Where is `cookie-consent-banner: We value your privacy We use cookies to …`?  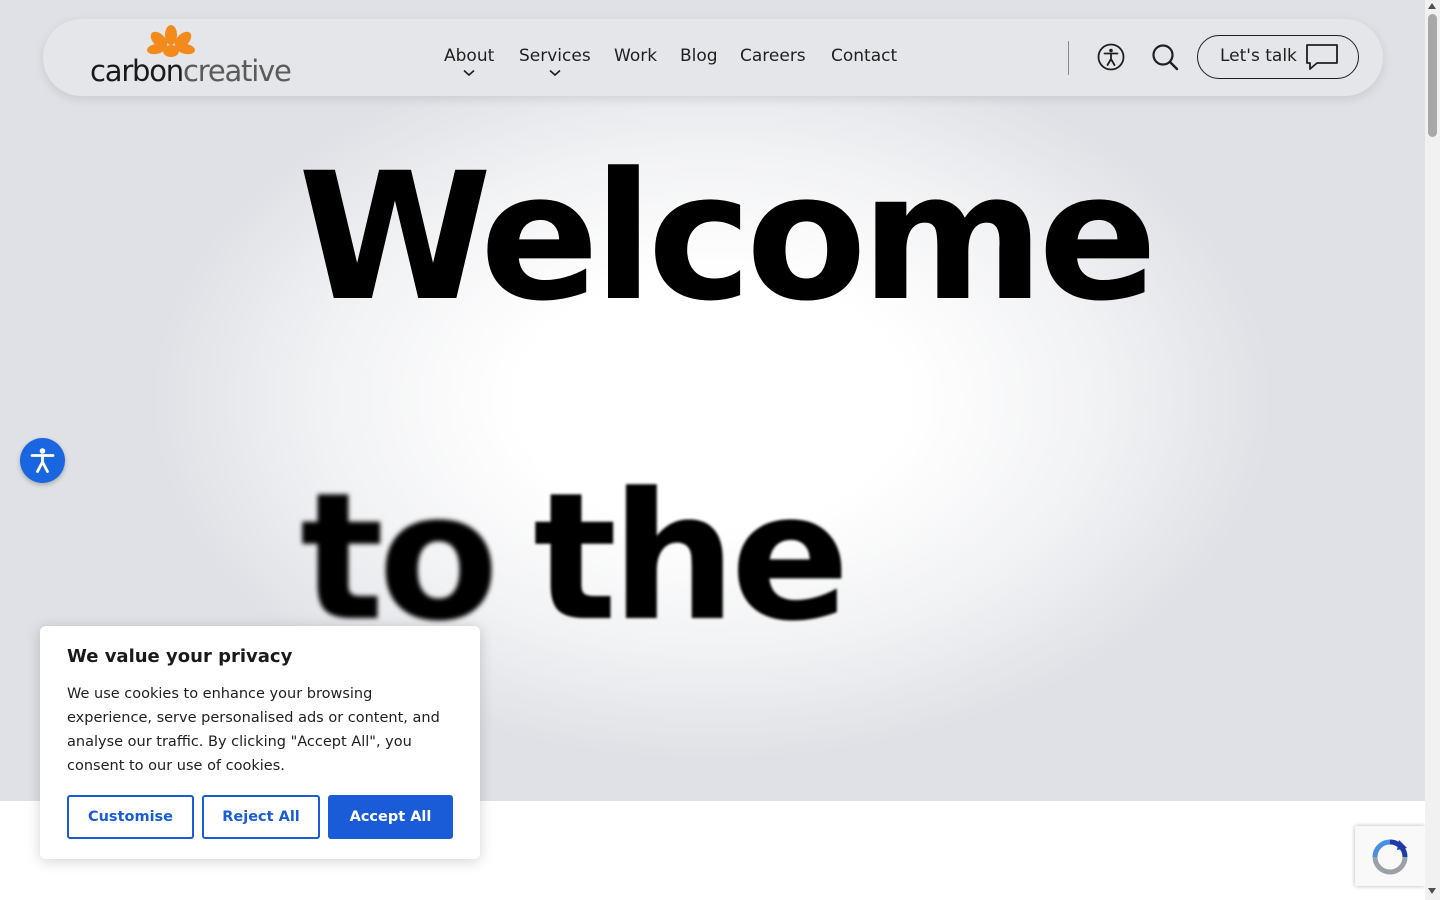
cookie-consent-banner: We value your privacy We use cookies to … is located at coordinates (260, 742).